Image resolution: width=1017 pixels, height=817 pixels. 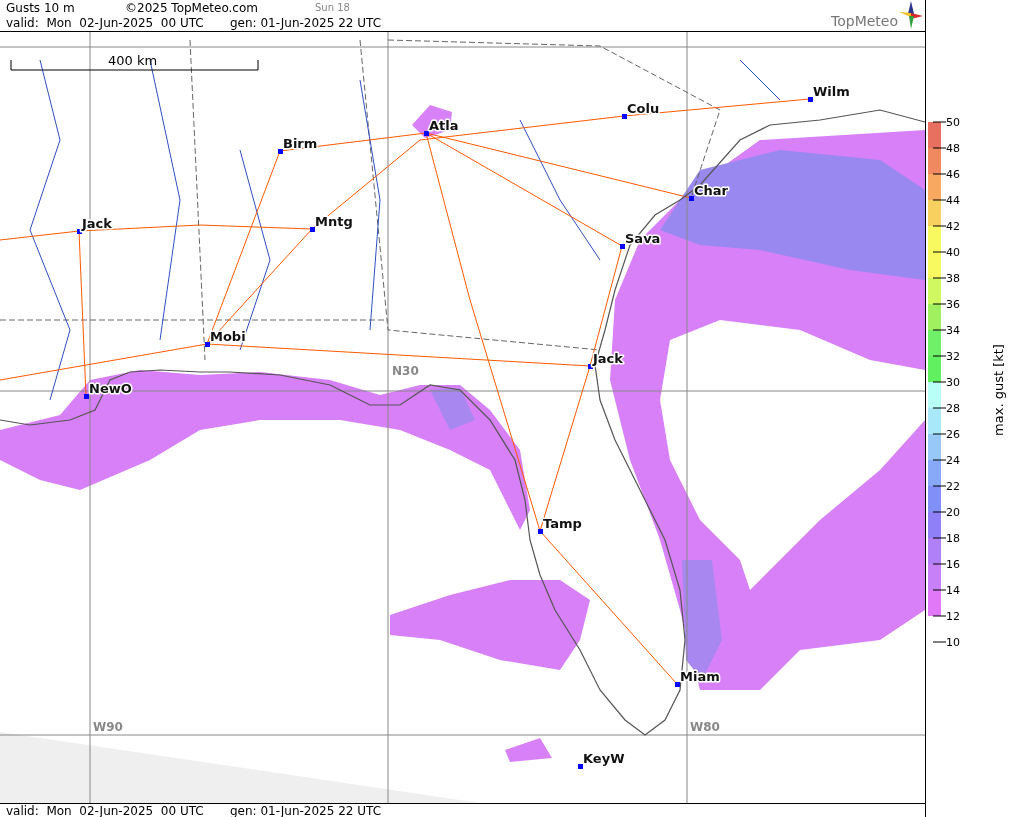 I want to click on tick-label: 40, so click(x=953, y=252).